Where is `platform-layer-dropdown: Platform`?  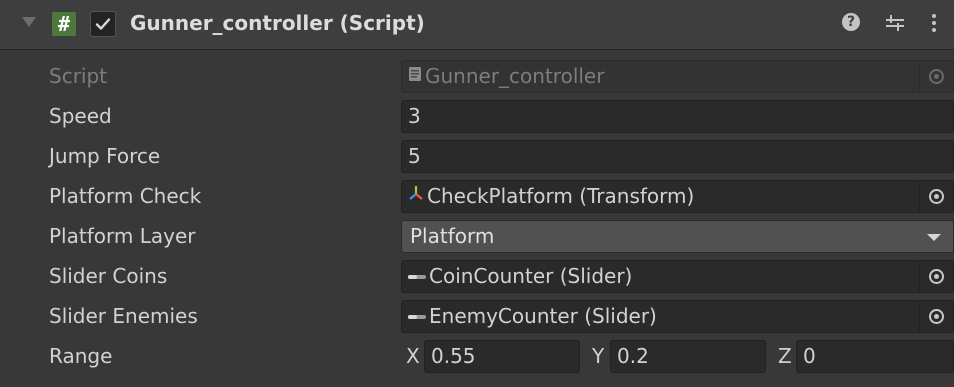 platform-layer-dropdown: Platform is located at coordinates (677, 236).